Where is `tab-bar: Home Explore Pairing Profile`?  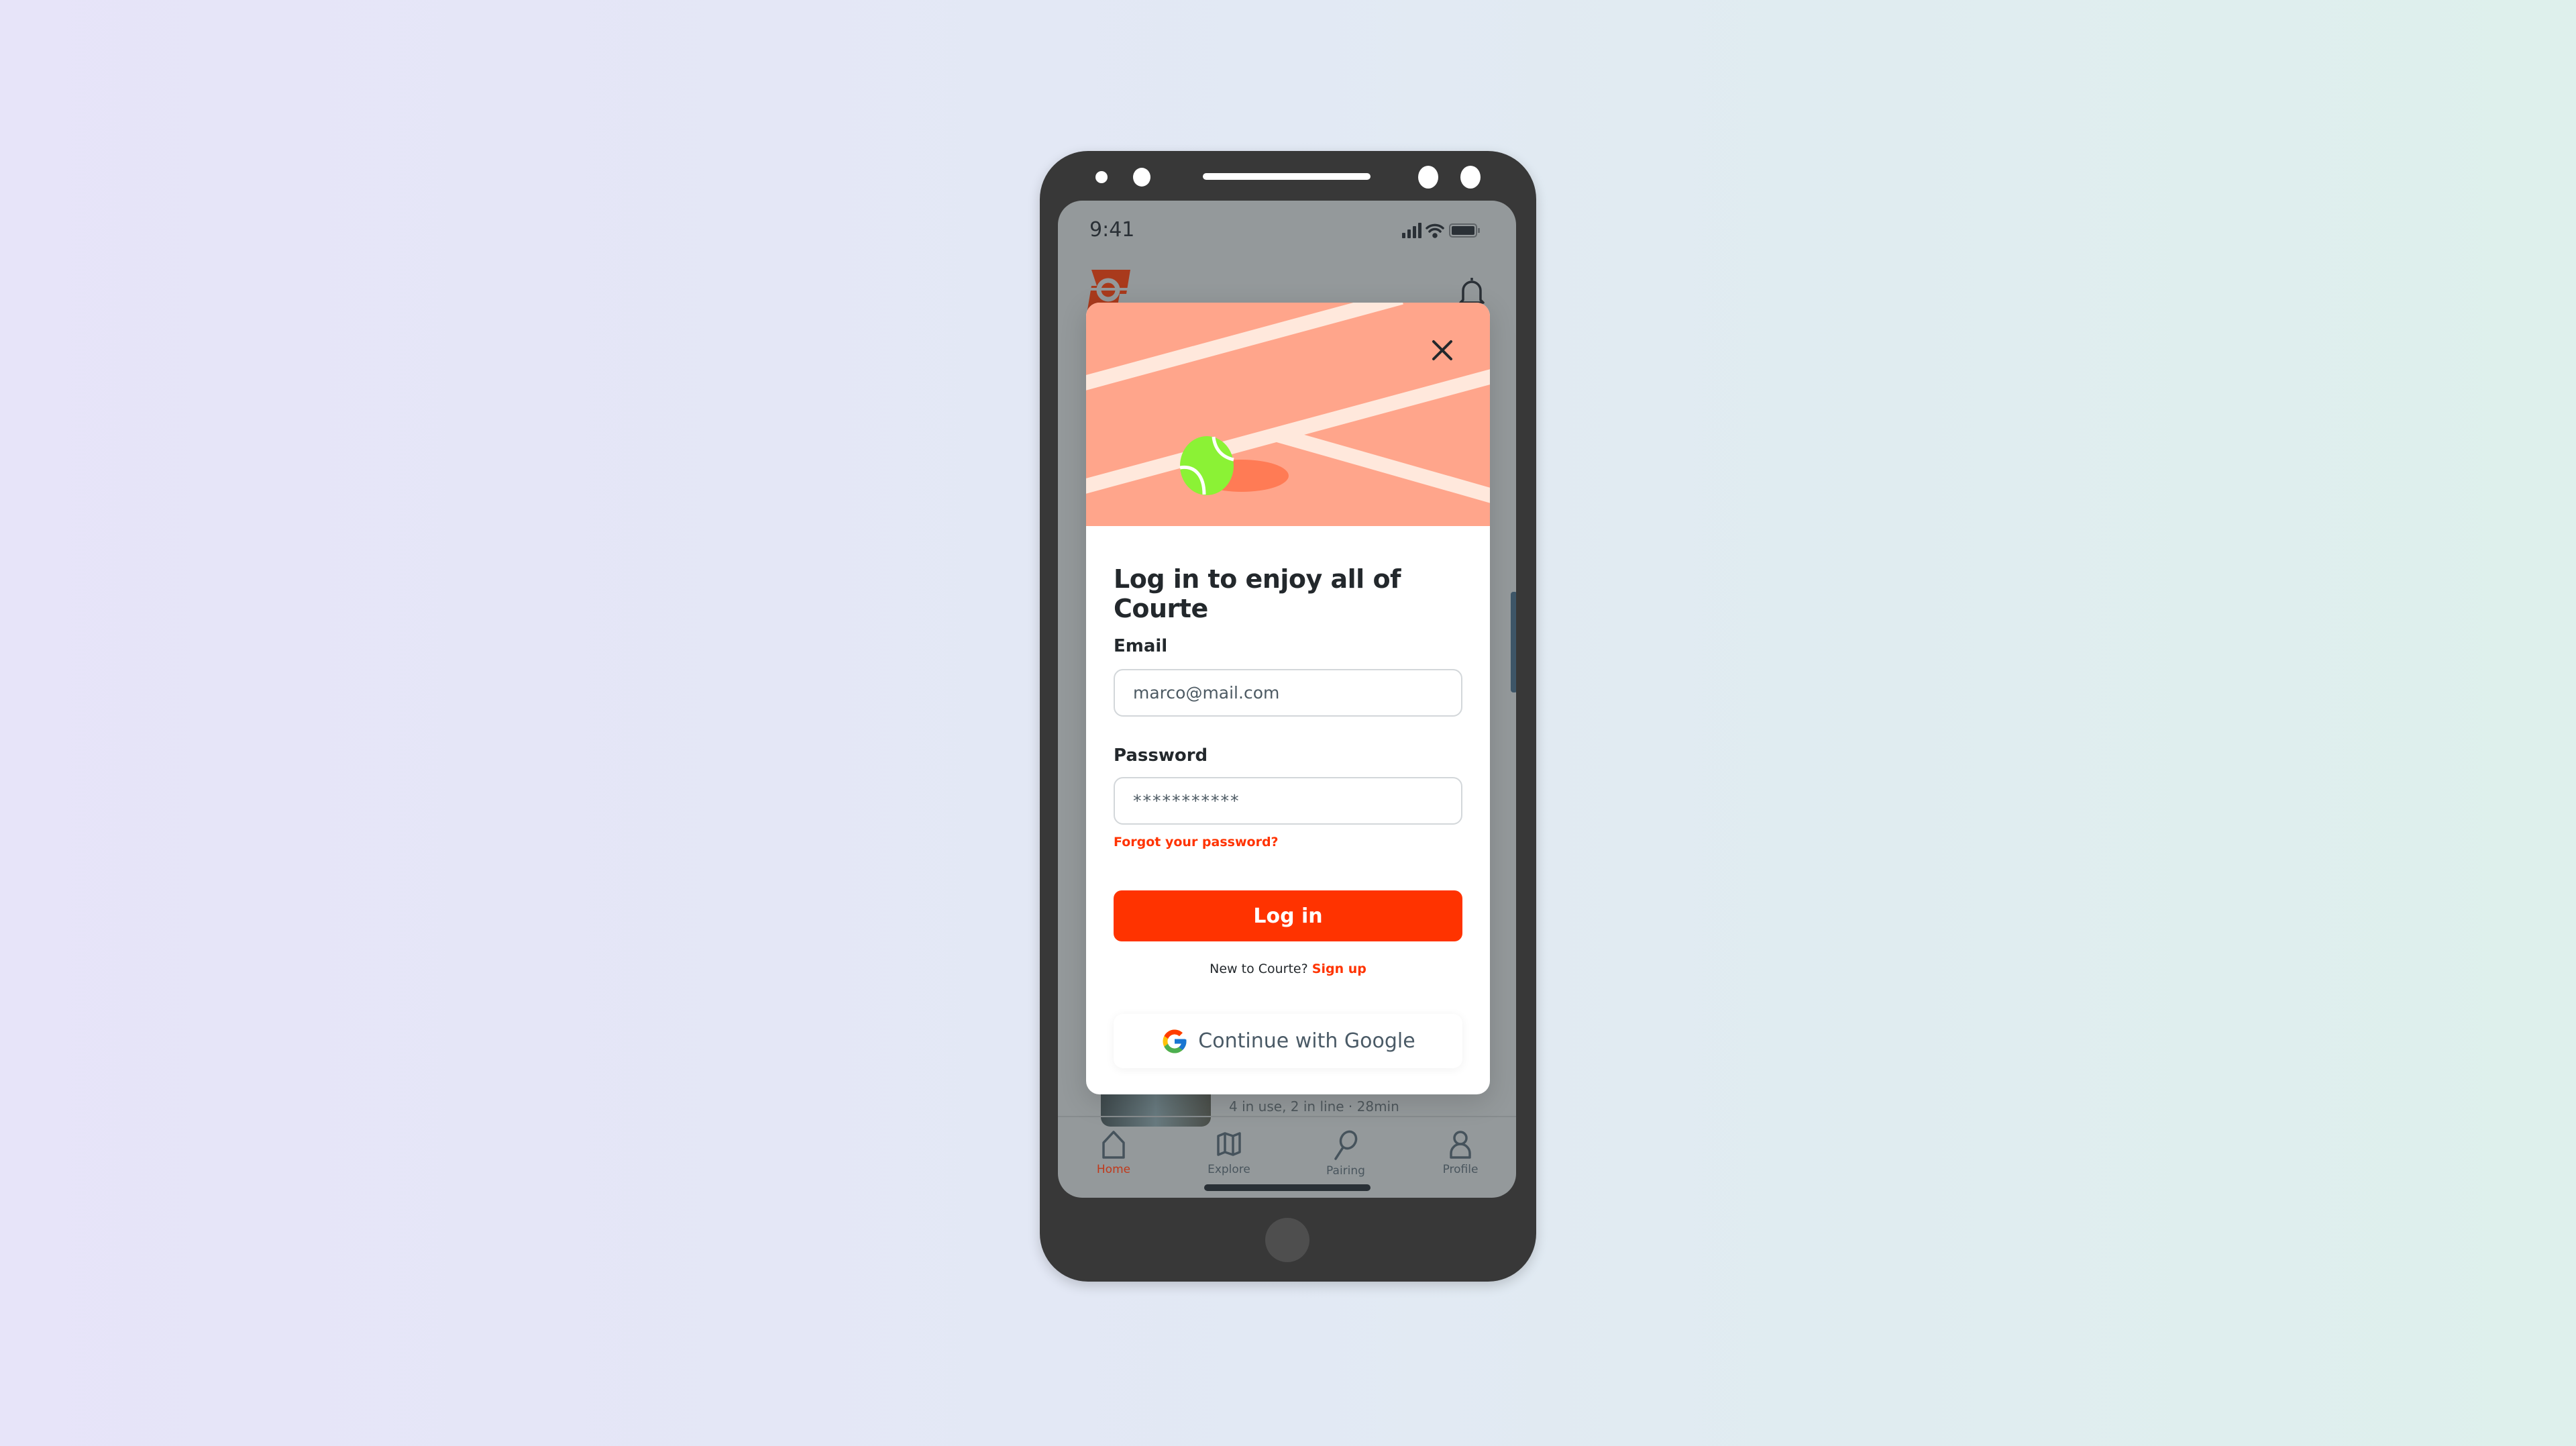 tab-bar: Home Explore Pairing Profile is located at coordinates (1287, 1157).